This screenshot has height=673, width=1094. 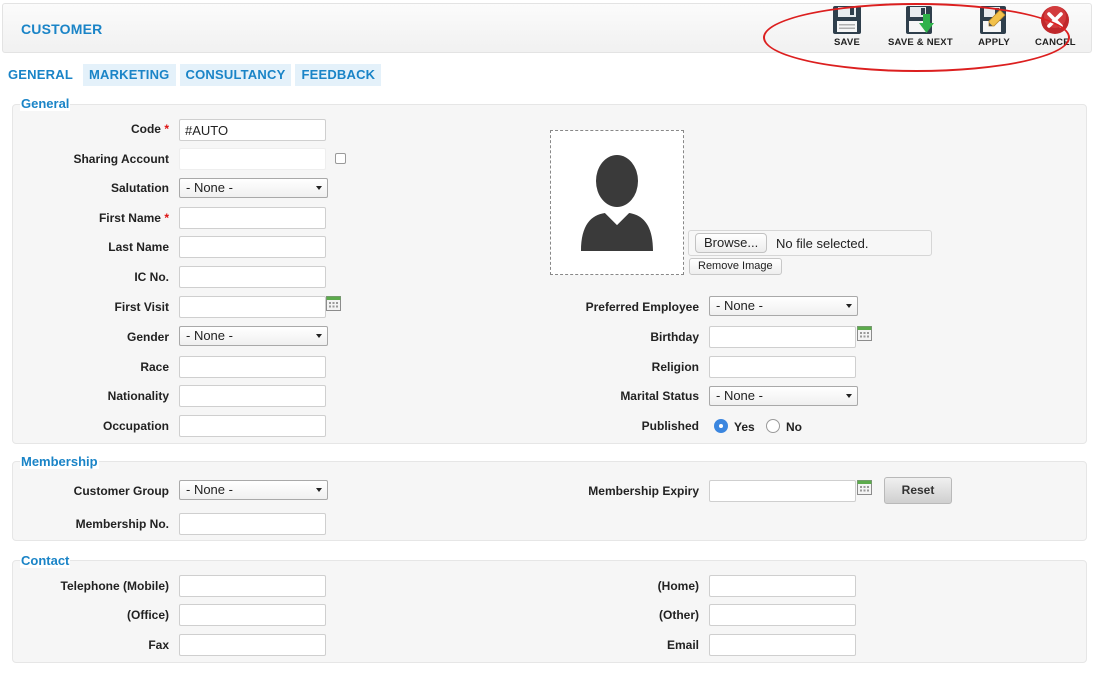 I want to click on marital-status-label: Marital Status, so click(x=659, y=396).